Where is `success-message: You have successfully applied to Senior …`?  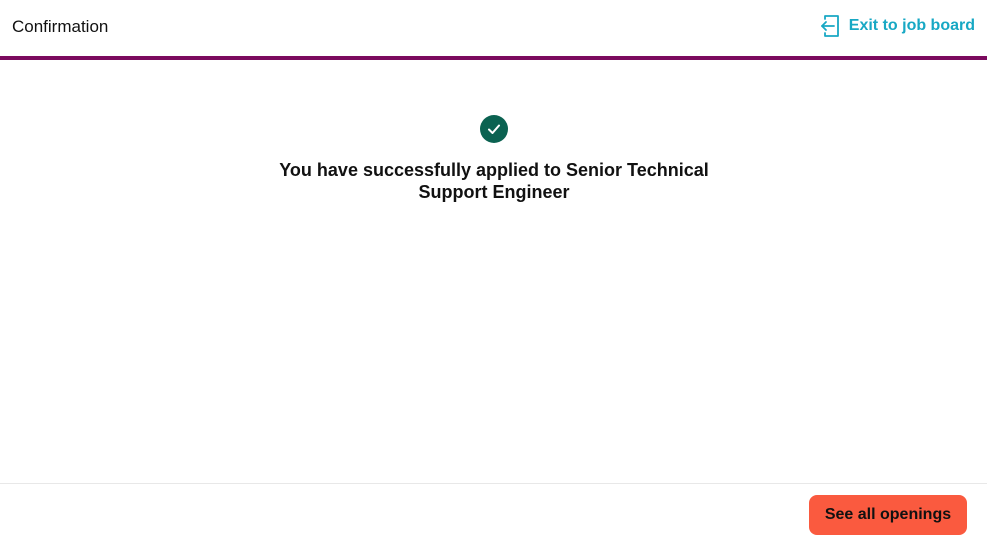 success-message: You have successfully applied to Senior … is located at coordinates (494, 181).